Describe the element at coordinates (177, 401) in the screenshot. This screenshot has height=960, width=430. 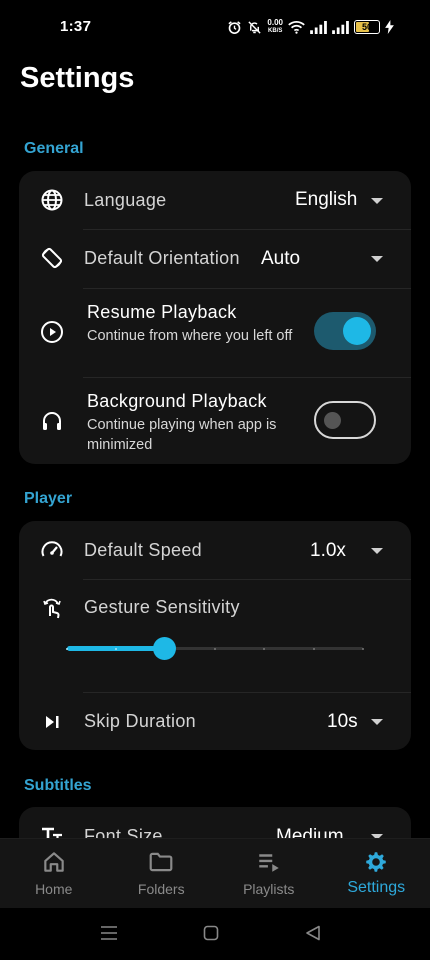
I see `background-playback-label: Background Playback` at that location.